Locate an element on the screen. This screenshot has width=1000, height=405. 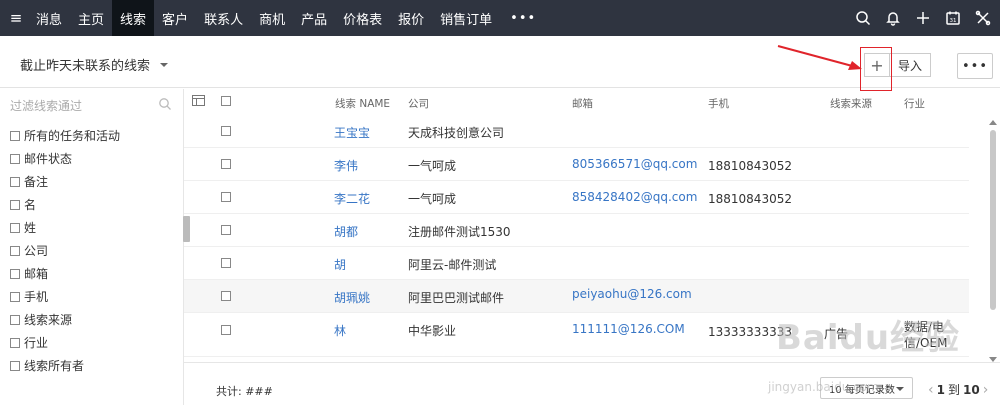
table-row: 胡都 注册邮件测试1530 is located at coordinates (576, 230).